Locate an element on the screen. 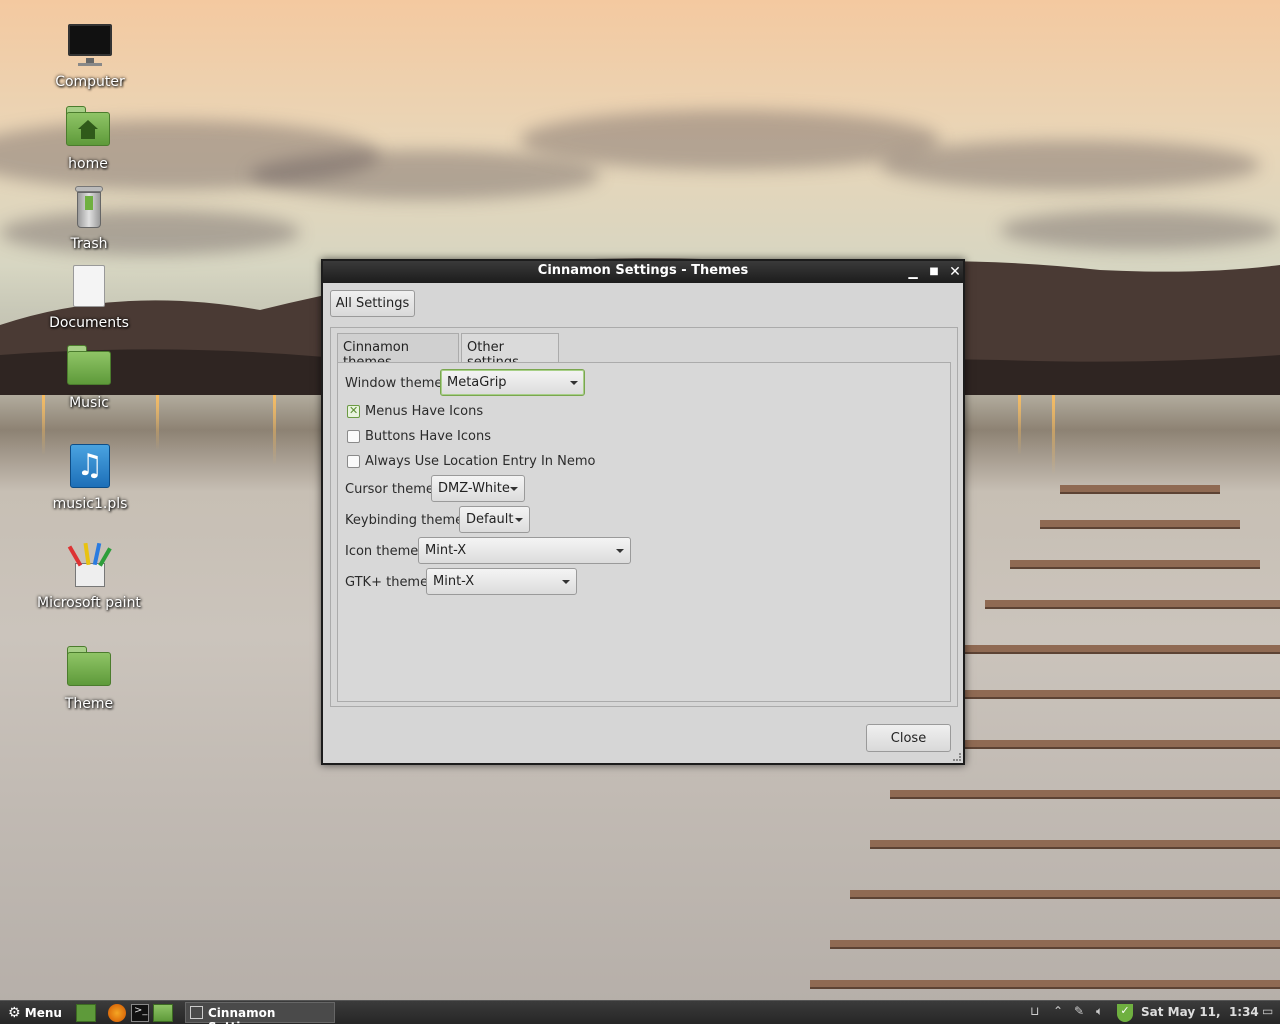 The width and height of the screenshot is (1280, 1034). keybinding-theme-select: Default is located at coordinates (494, 519).